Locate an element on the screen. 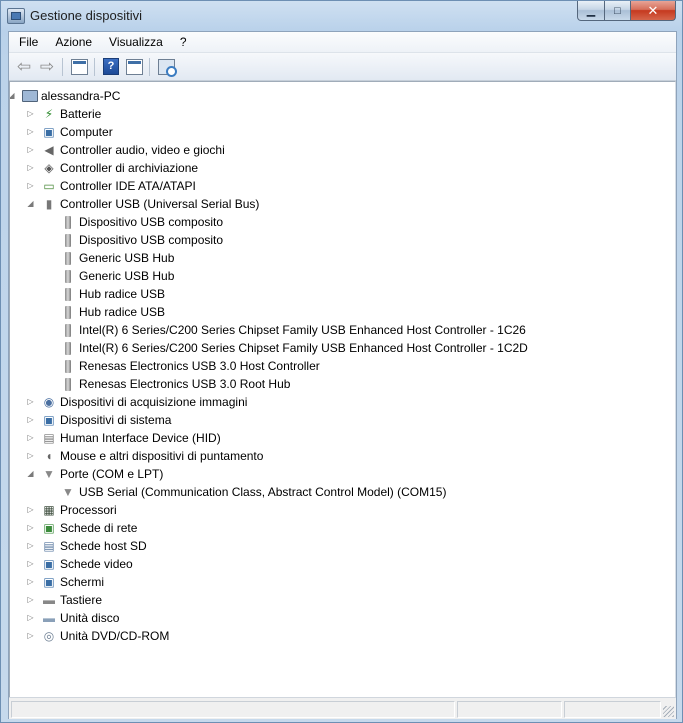 The width and height of the screenshot is (683, 723). properties-icon is located at coordinates (134, 66).